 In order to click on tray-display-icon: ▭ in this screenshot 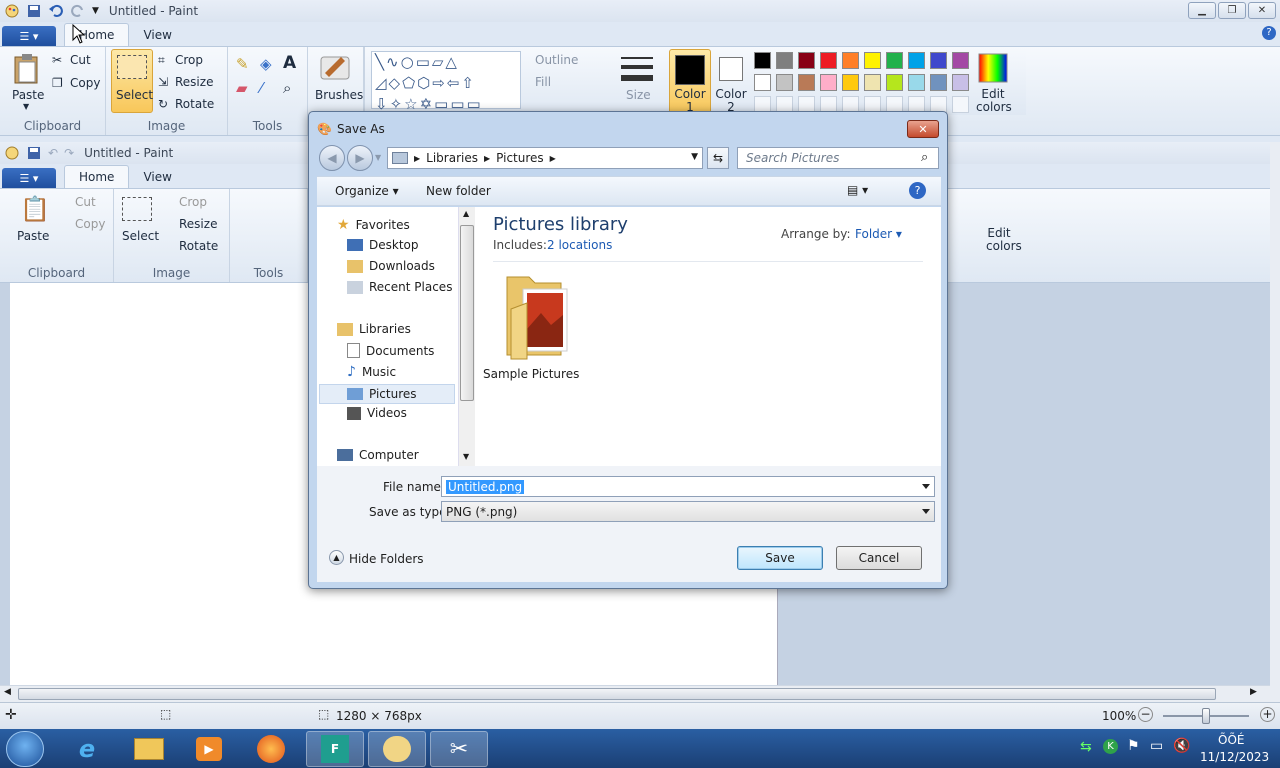, I will do `click(1156, 746)`.